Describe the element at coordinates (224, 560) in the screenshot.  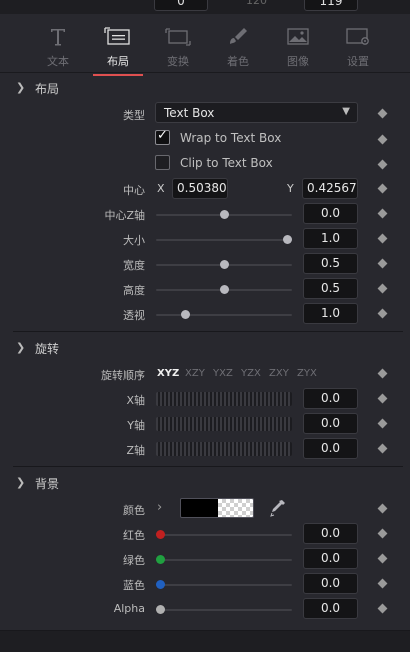
I see `green-slider` at that location.